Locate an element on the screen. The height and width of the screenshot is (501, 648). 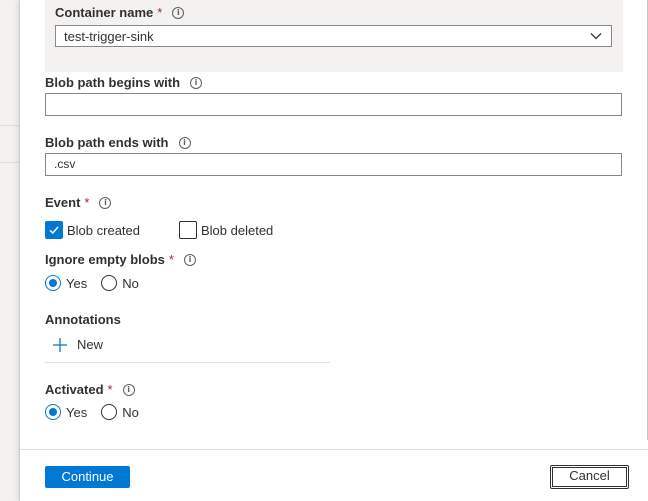
blob-path-ends-label-text: Blob path ends with is located at coordinates (107, 142).